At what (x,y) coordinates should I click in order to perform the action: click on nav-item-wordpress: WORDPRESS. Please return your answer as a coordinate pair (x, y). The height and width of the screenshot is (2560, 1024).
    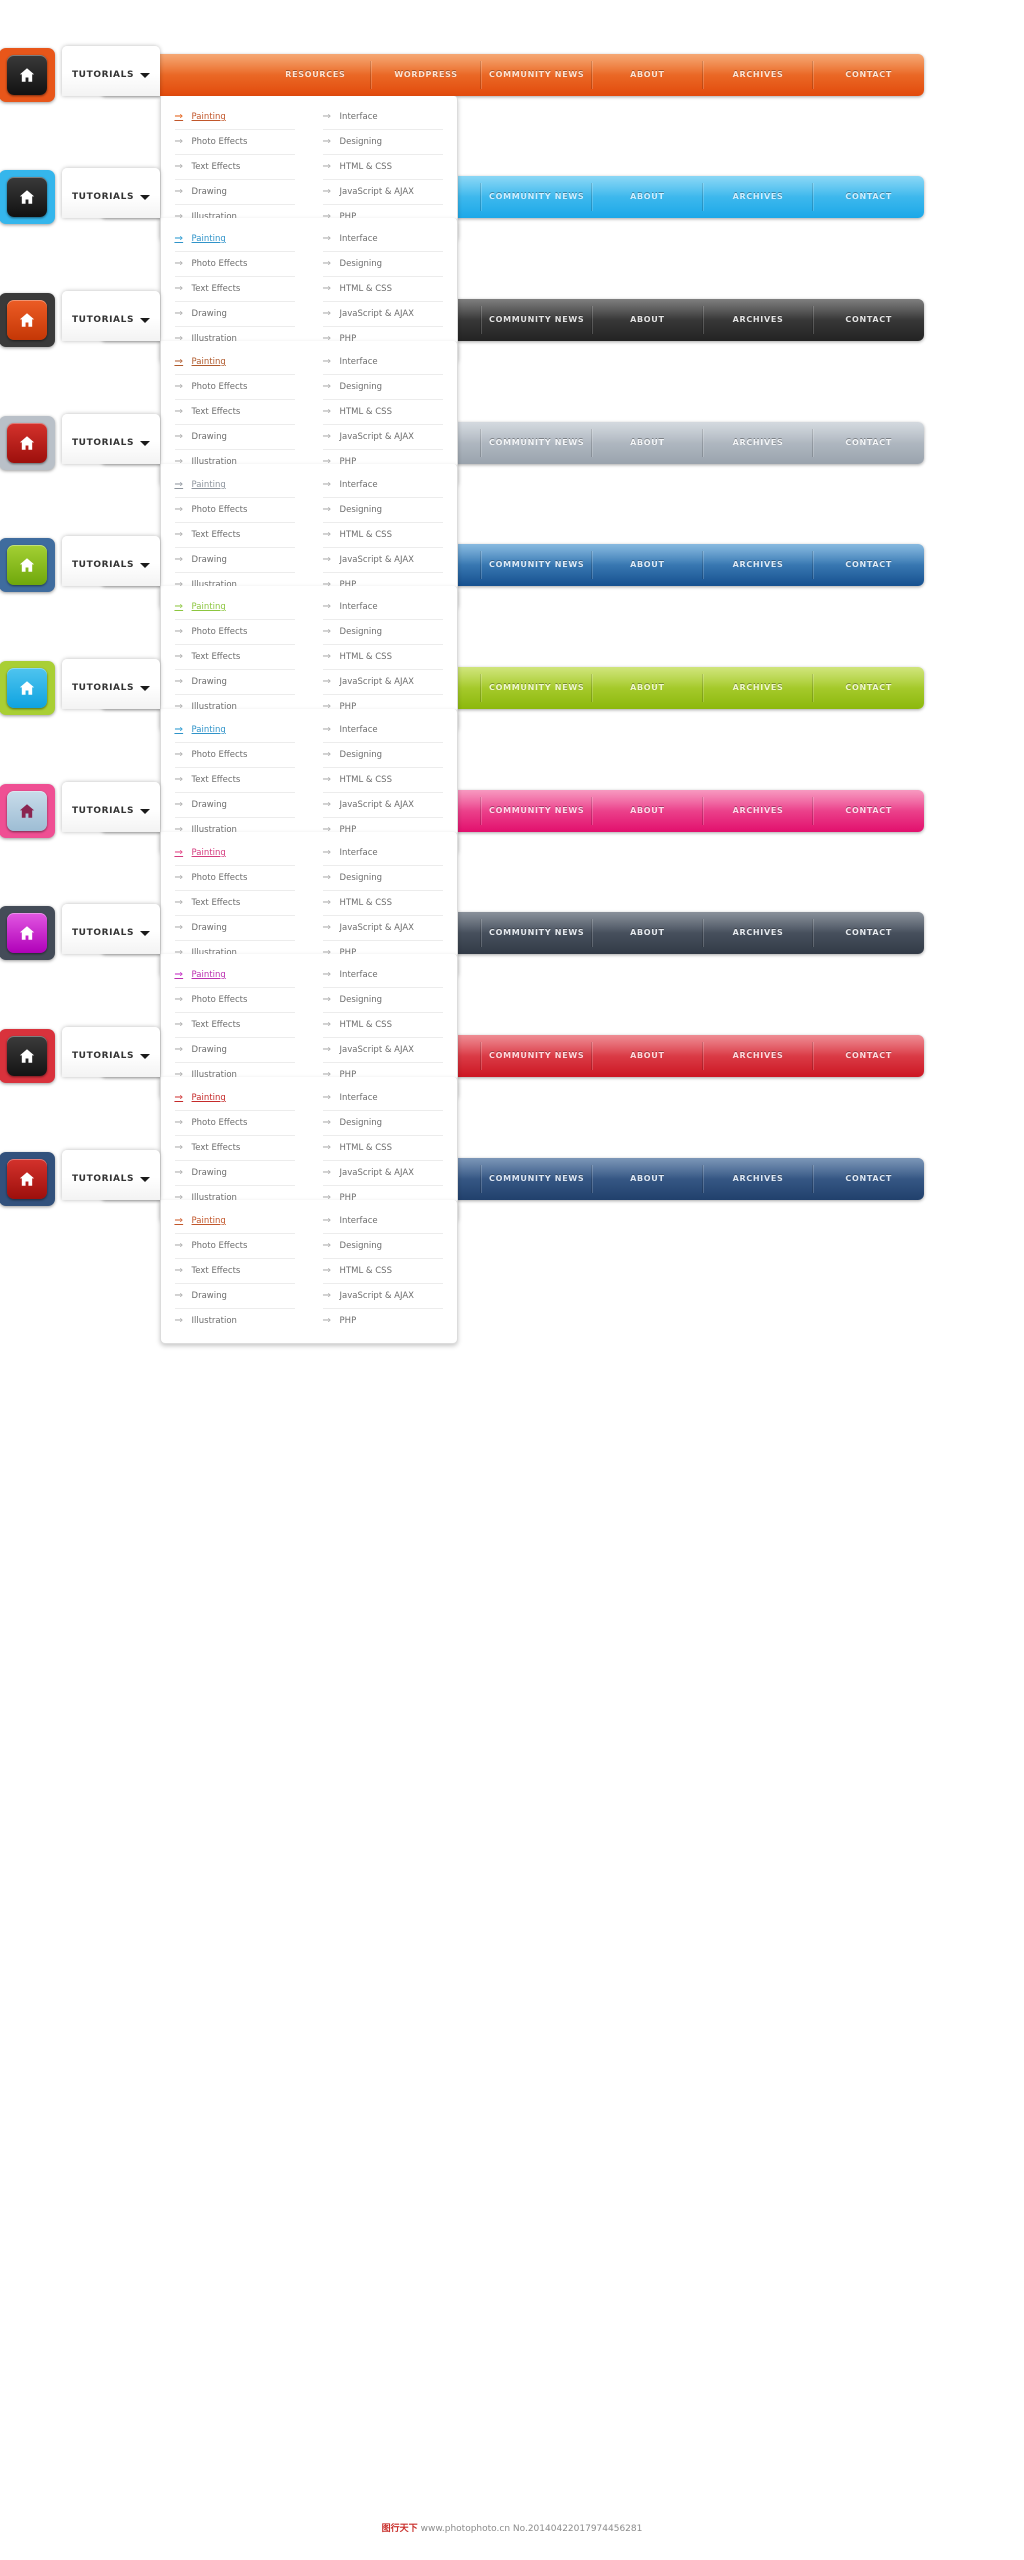
    Looking at the image, I should click on (426, 75).